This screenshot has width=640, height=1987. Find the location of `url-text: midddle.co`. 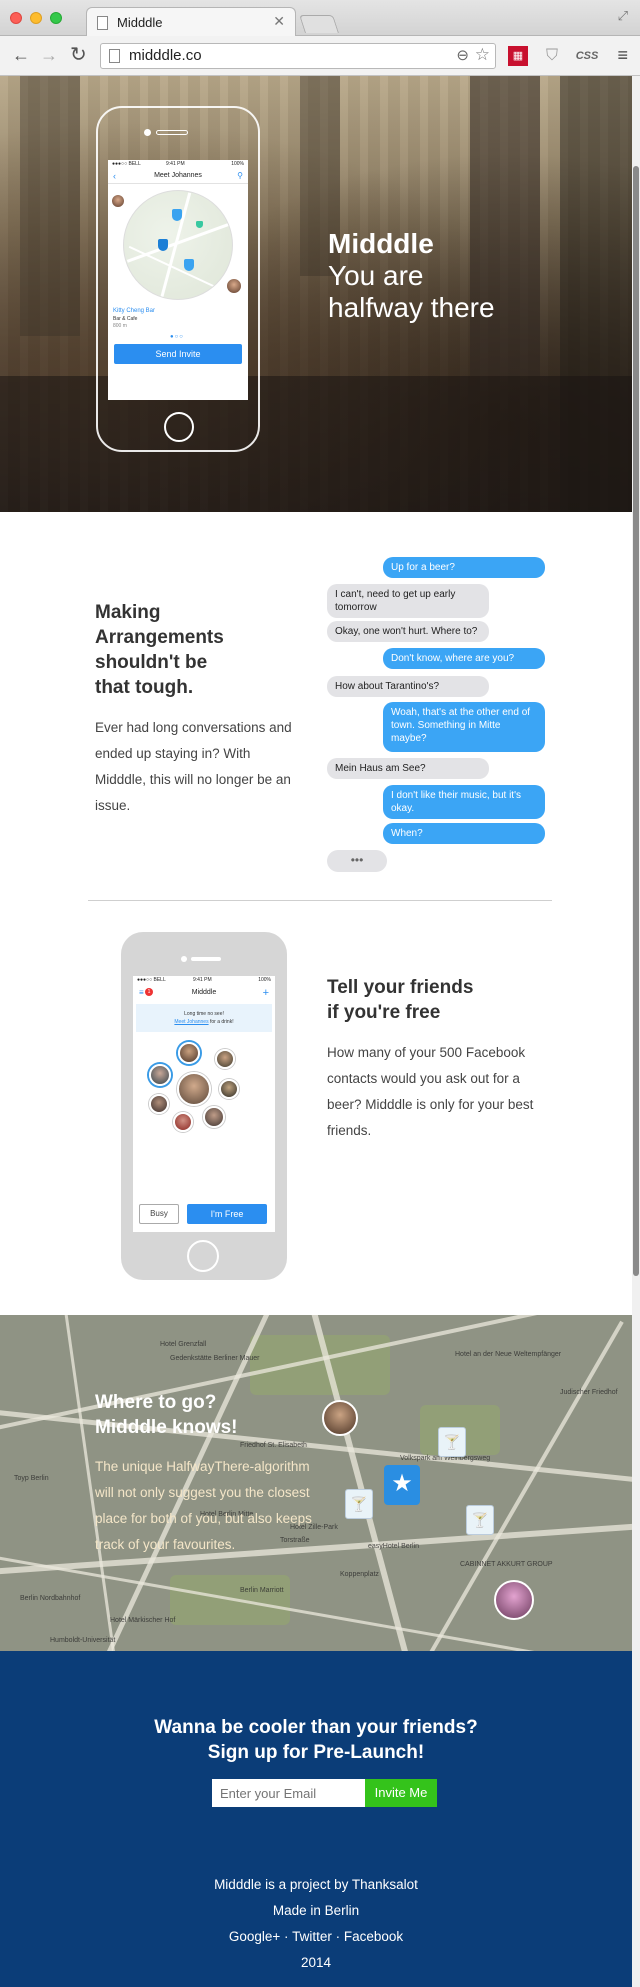

url-text: midddle.co is located at coordinates (165, 55).